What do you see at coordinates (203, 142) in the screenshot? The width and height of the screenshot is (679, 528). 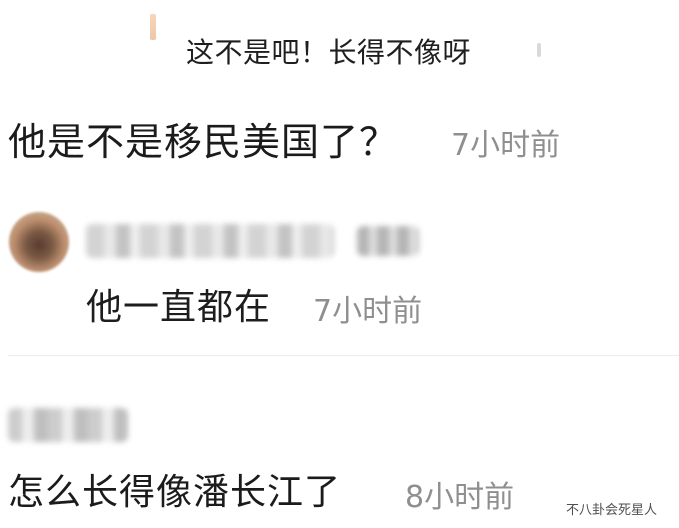 I see `comment-1-text: 他是不是移民美国了？` at bounding box center [203, 142].